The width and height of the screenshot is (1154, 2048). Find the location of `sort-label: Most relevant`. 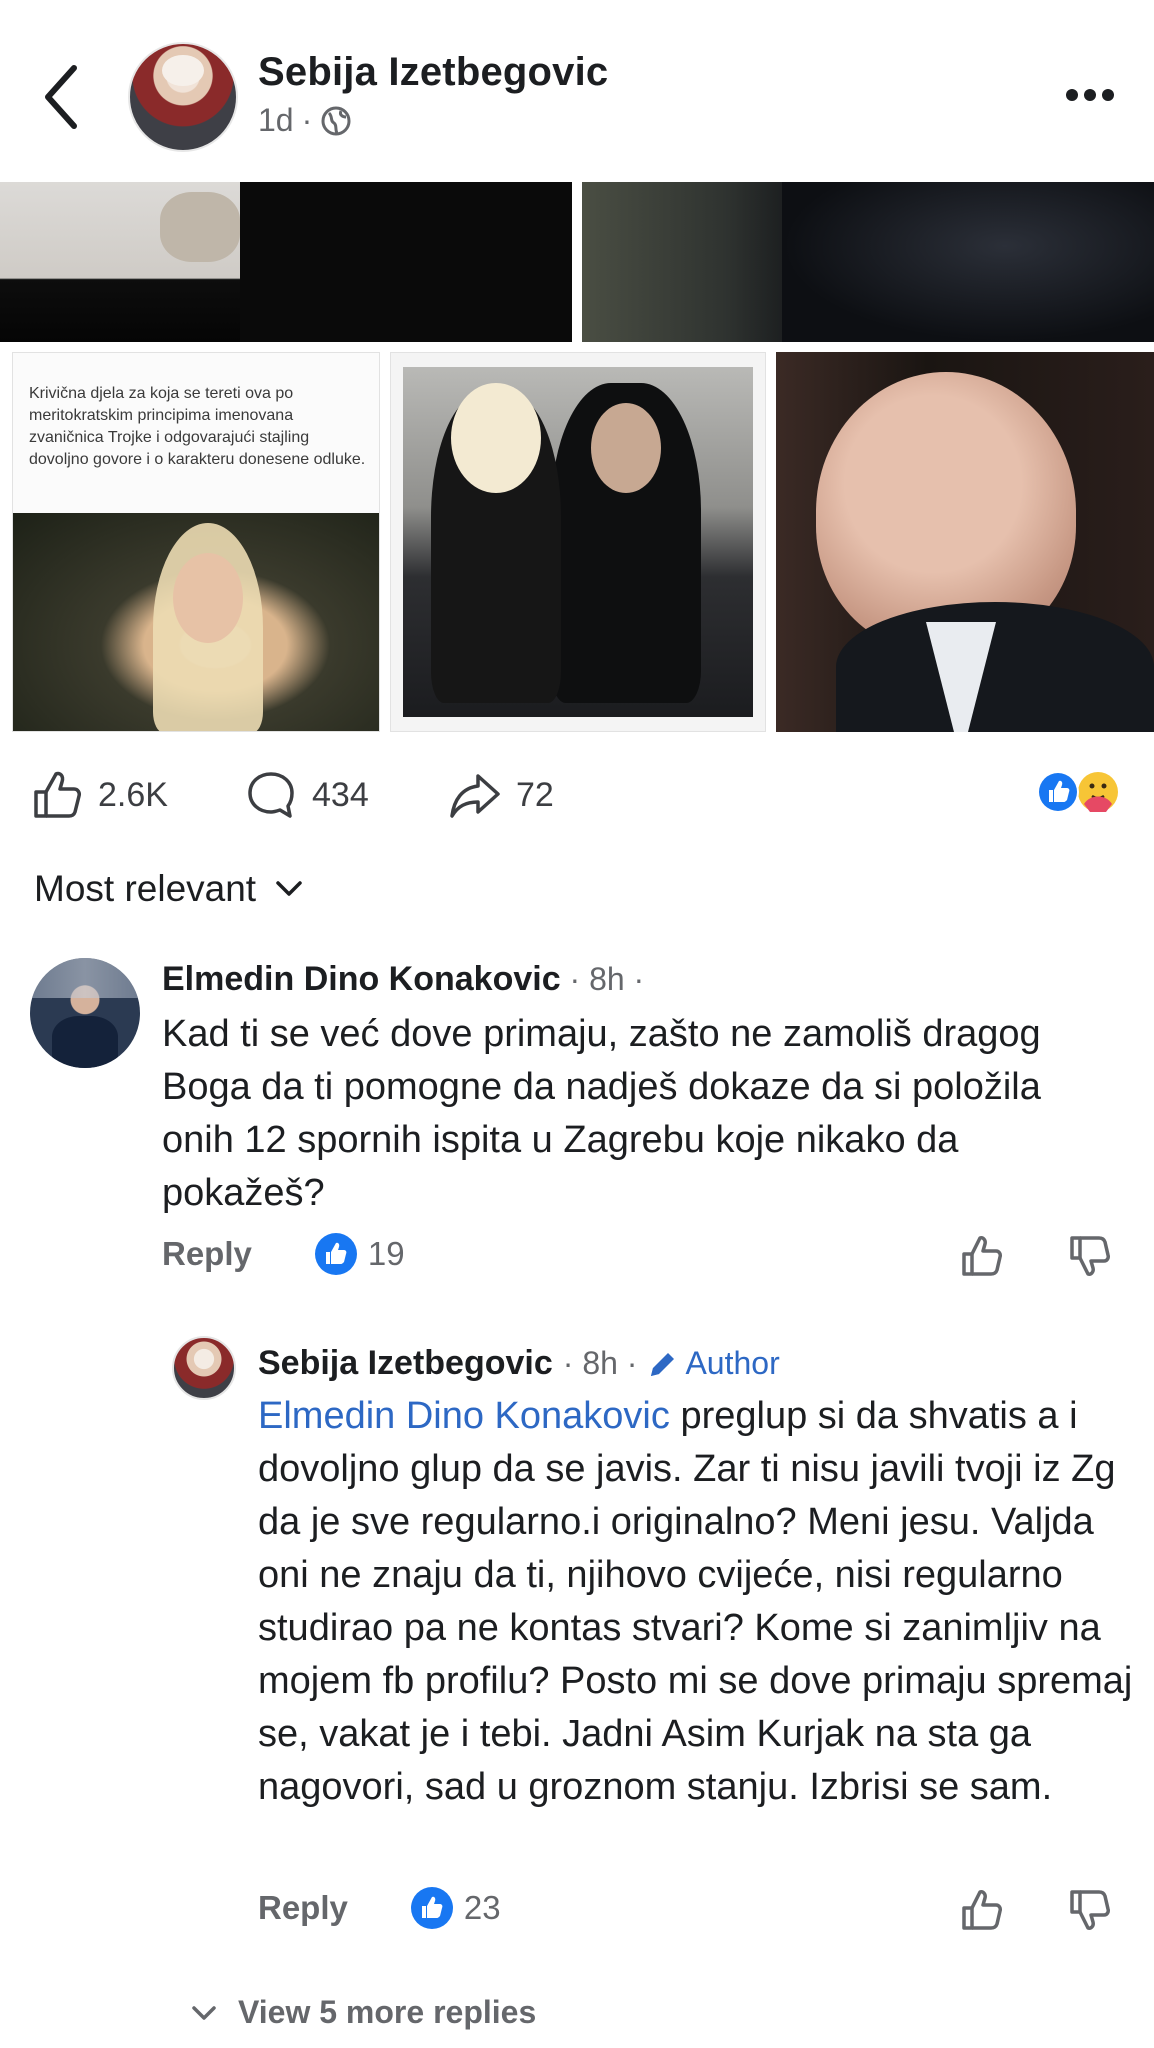

sort-label: Most relevant is located at coordinates (145, 888).